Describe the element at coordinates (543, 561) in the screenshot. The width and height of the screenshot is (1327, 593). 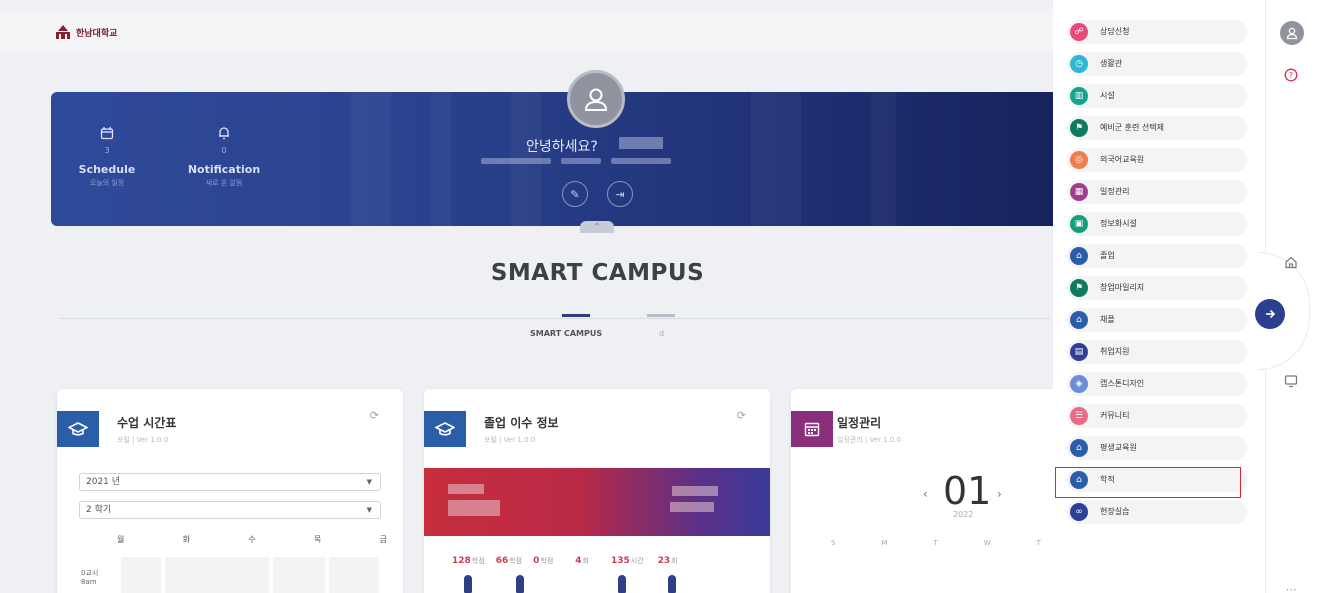
I see `stat-value: 0학점` at that location.